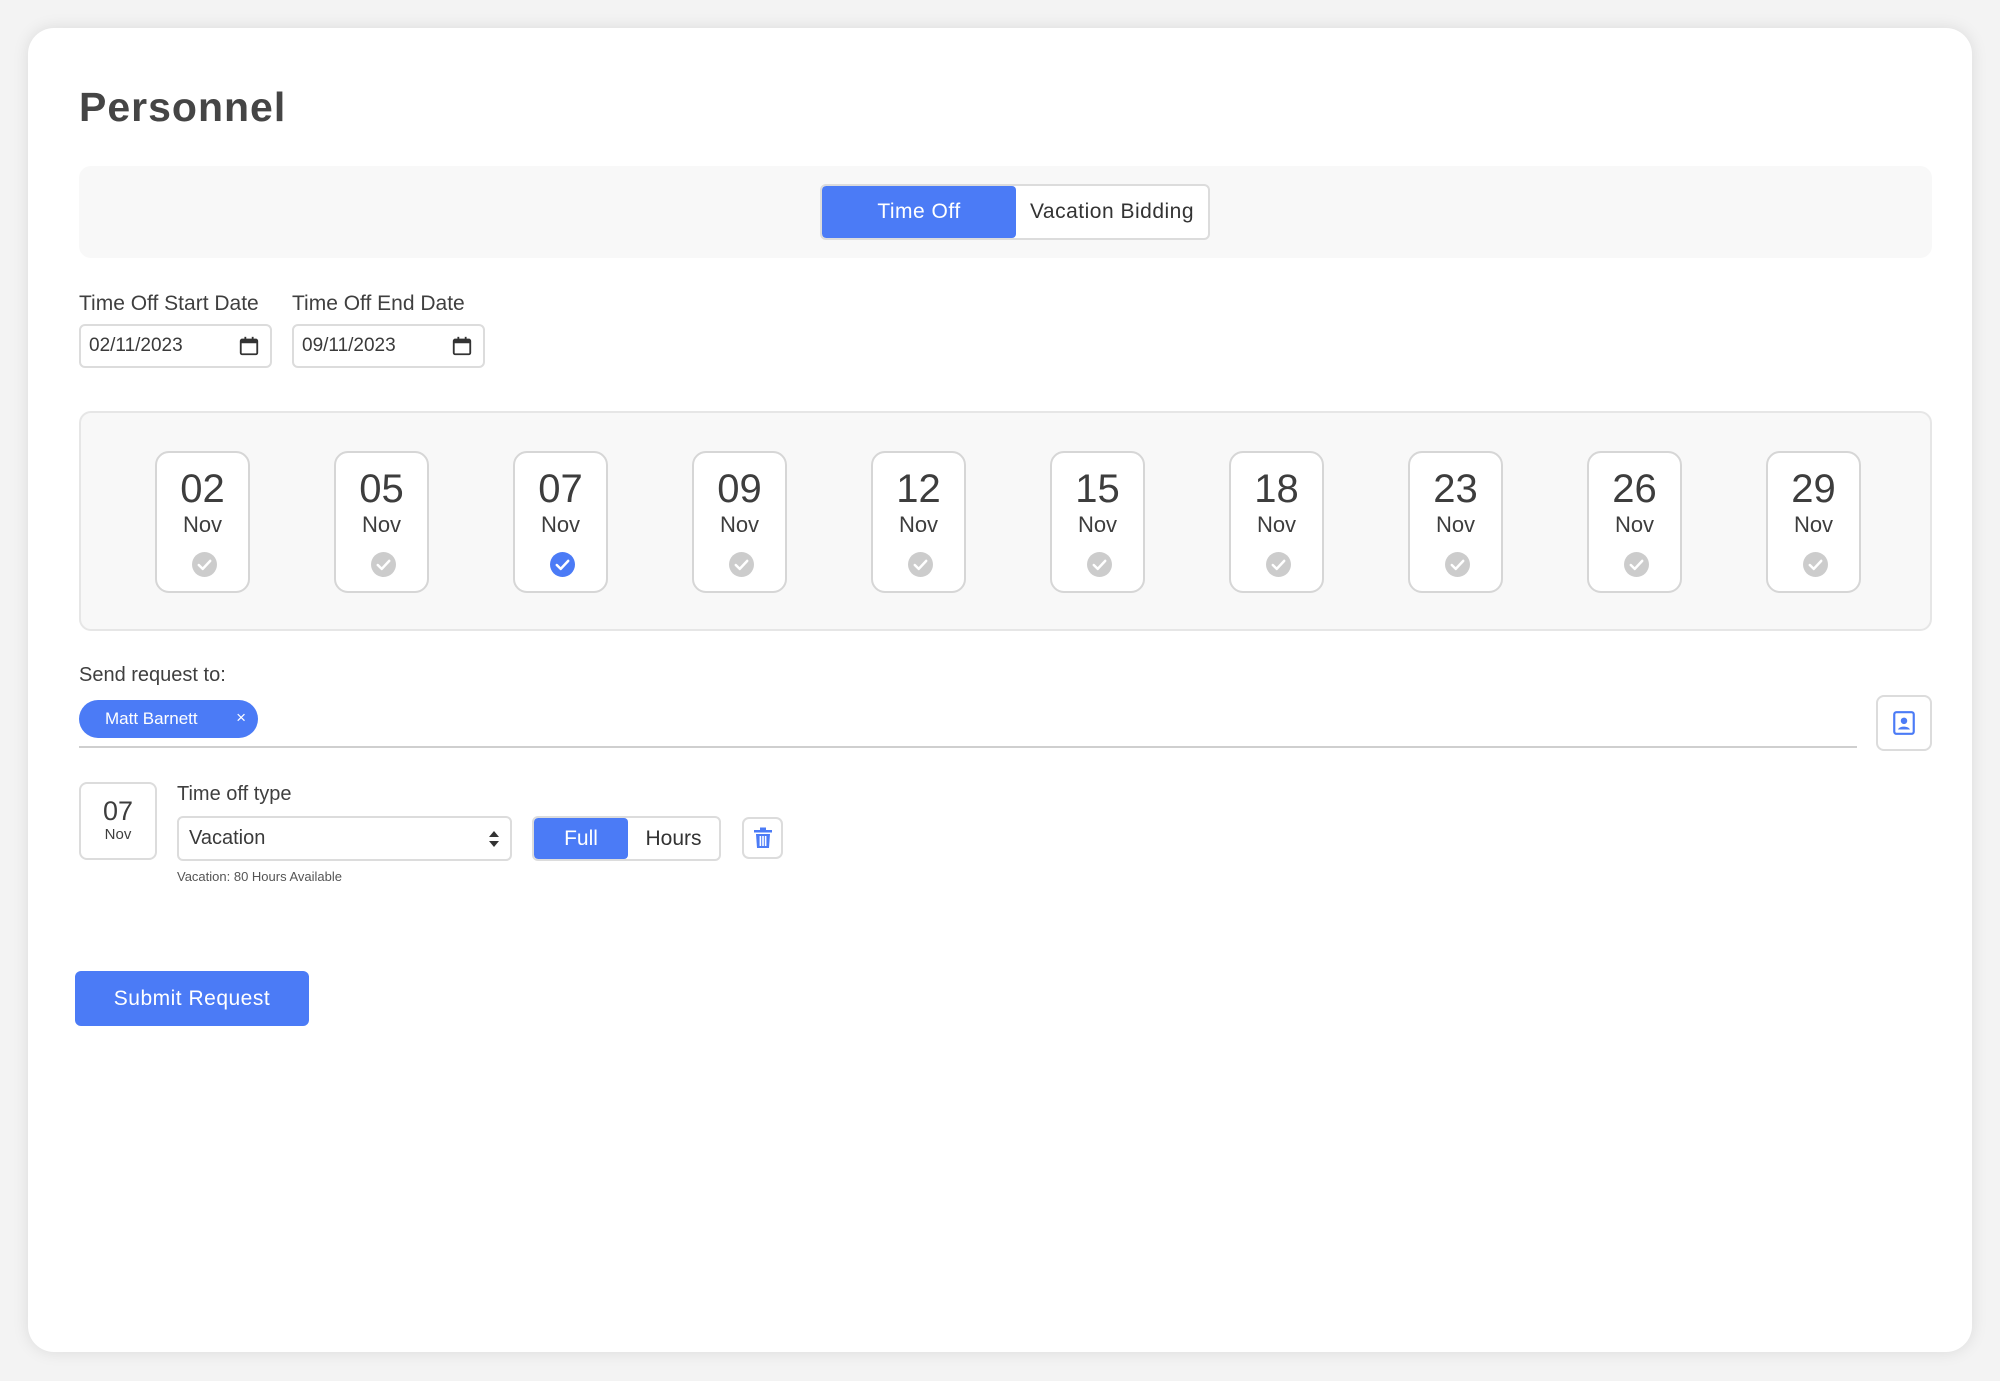 The height and width of the screenshot is (1381, 2000). I want to click on day-card: 18 Nov, so click(1276, 522).